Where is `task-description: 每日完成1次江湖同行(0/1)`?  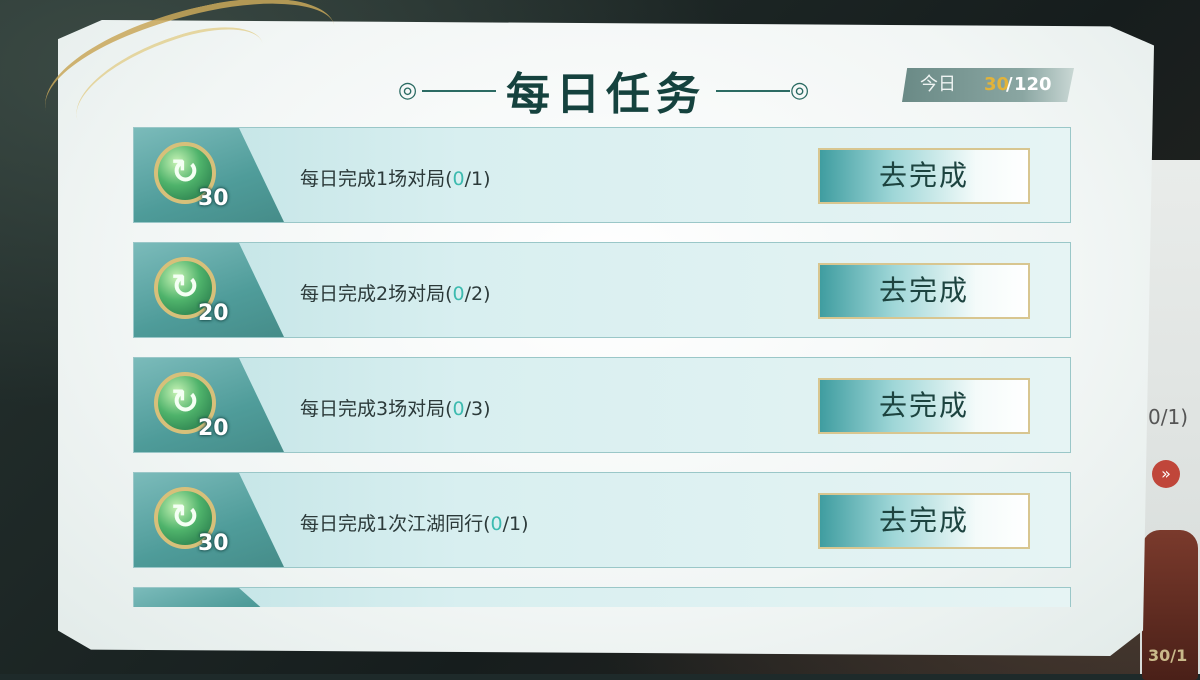
task-description: 每日完成1次江湖同行(0/1) is located at coordinates (414, 522).